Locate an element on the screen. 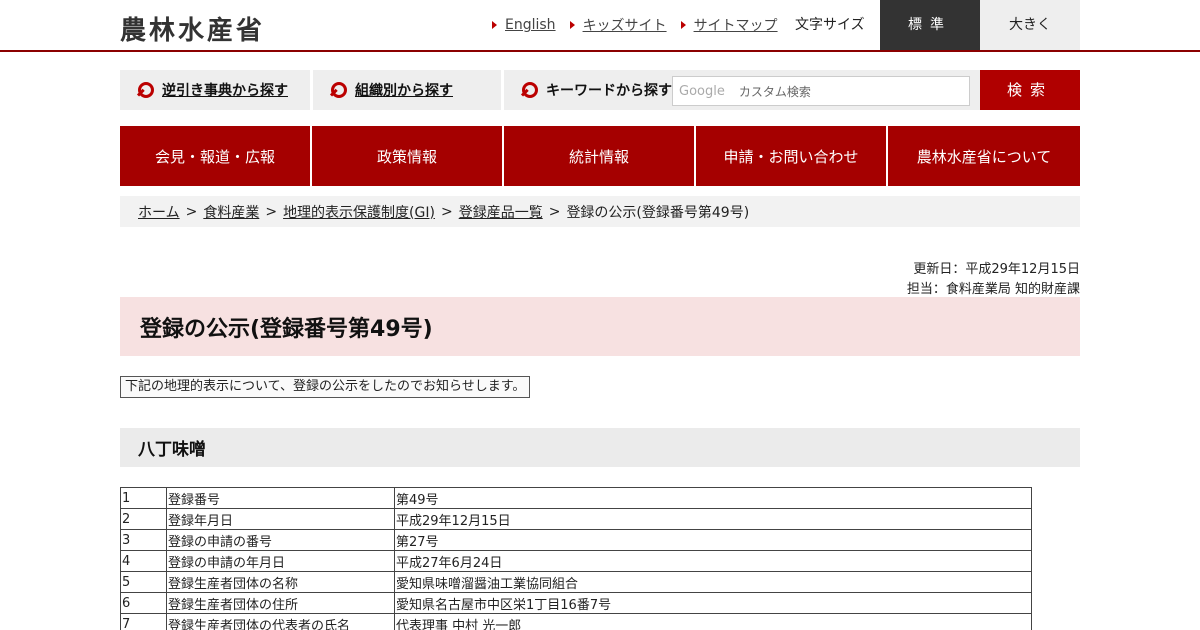 Image resolution: width=1200 pixels, height=630 pixels. row-number: 5 is located at coordinates (143, 582).